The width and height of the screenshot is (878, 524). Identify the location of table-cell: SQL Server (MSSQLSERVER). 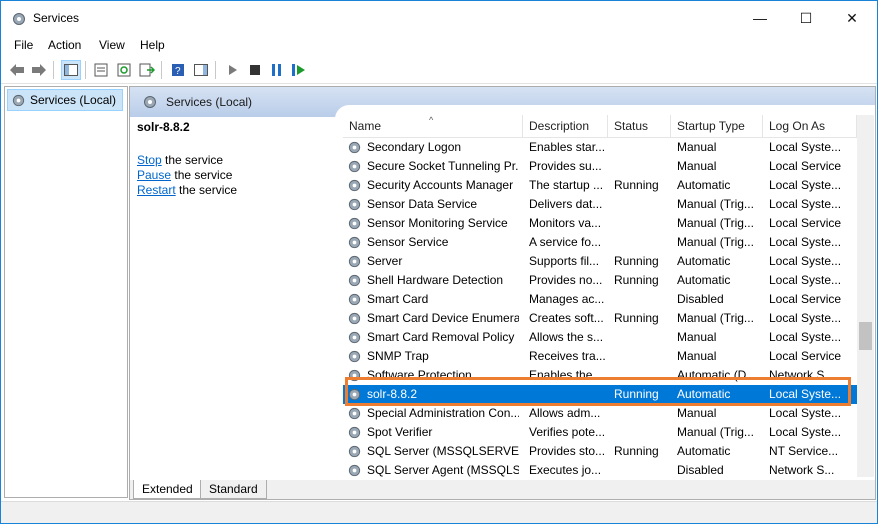
(443, 451).